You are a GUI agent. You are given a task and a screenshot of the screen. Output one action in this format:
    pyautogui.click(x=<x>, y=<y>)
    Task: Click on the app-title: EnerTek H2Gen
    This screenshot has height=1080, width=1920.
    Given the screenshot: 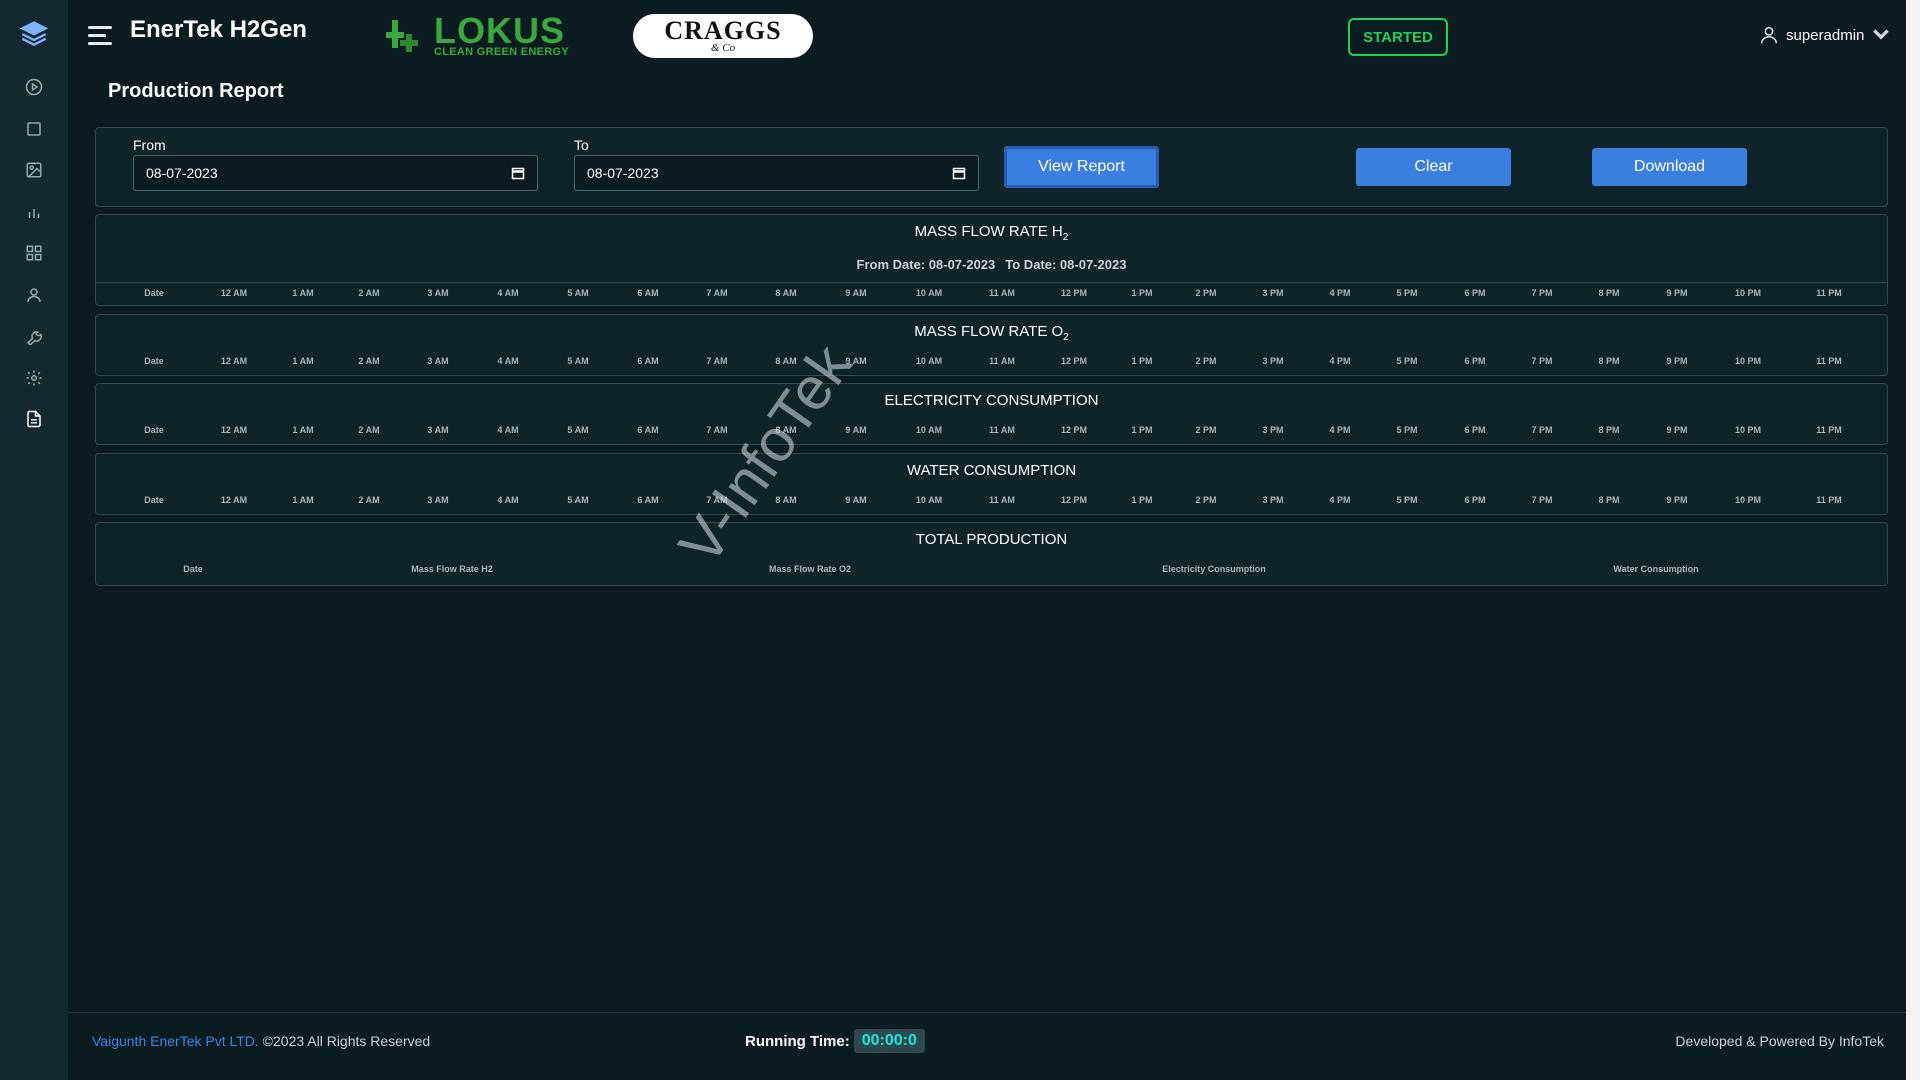 What is the action you would take?
    pyautogui.click(x=218, y=29)
    